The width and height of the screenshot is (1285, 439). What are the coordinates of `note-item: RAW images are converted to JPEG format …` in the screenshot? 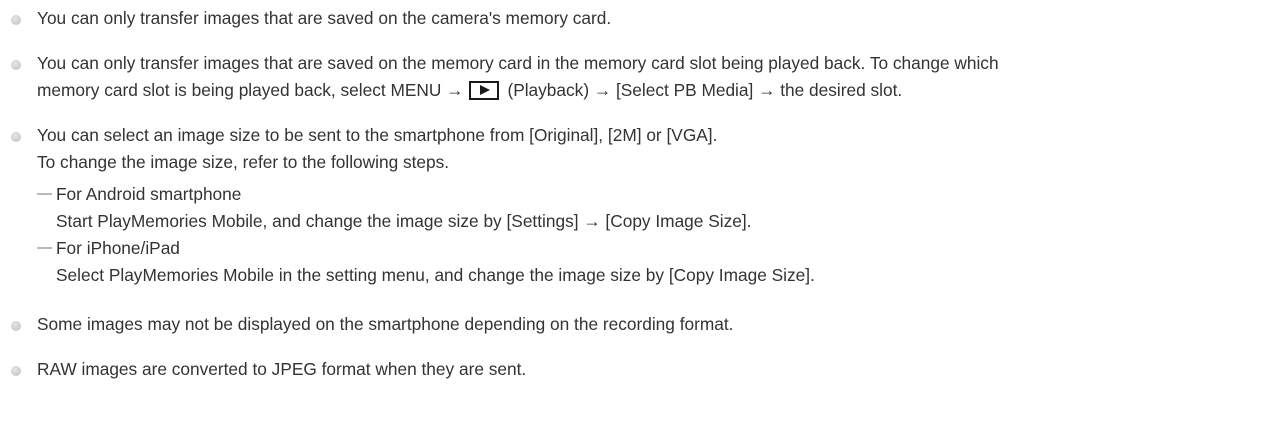 It's located at (642, 369).